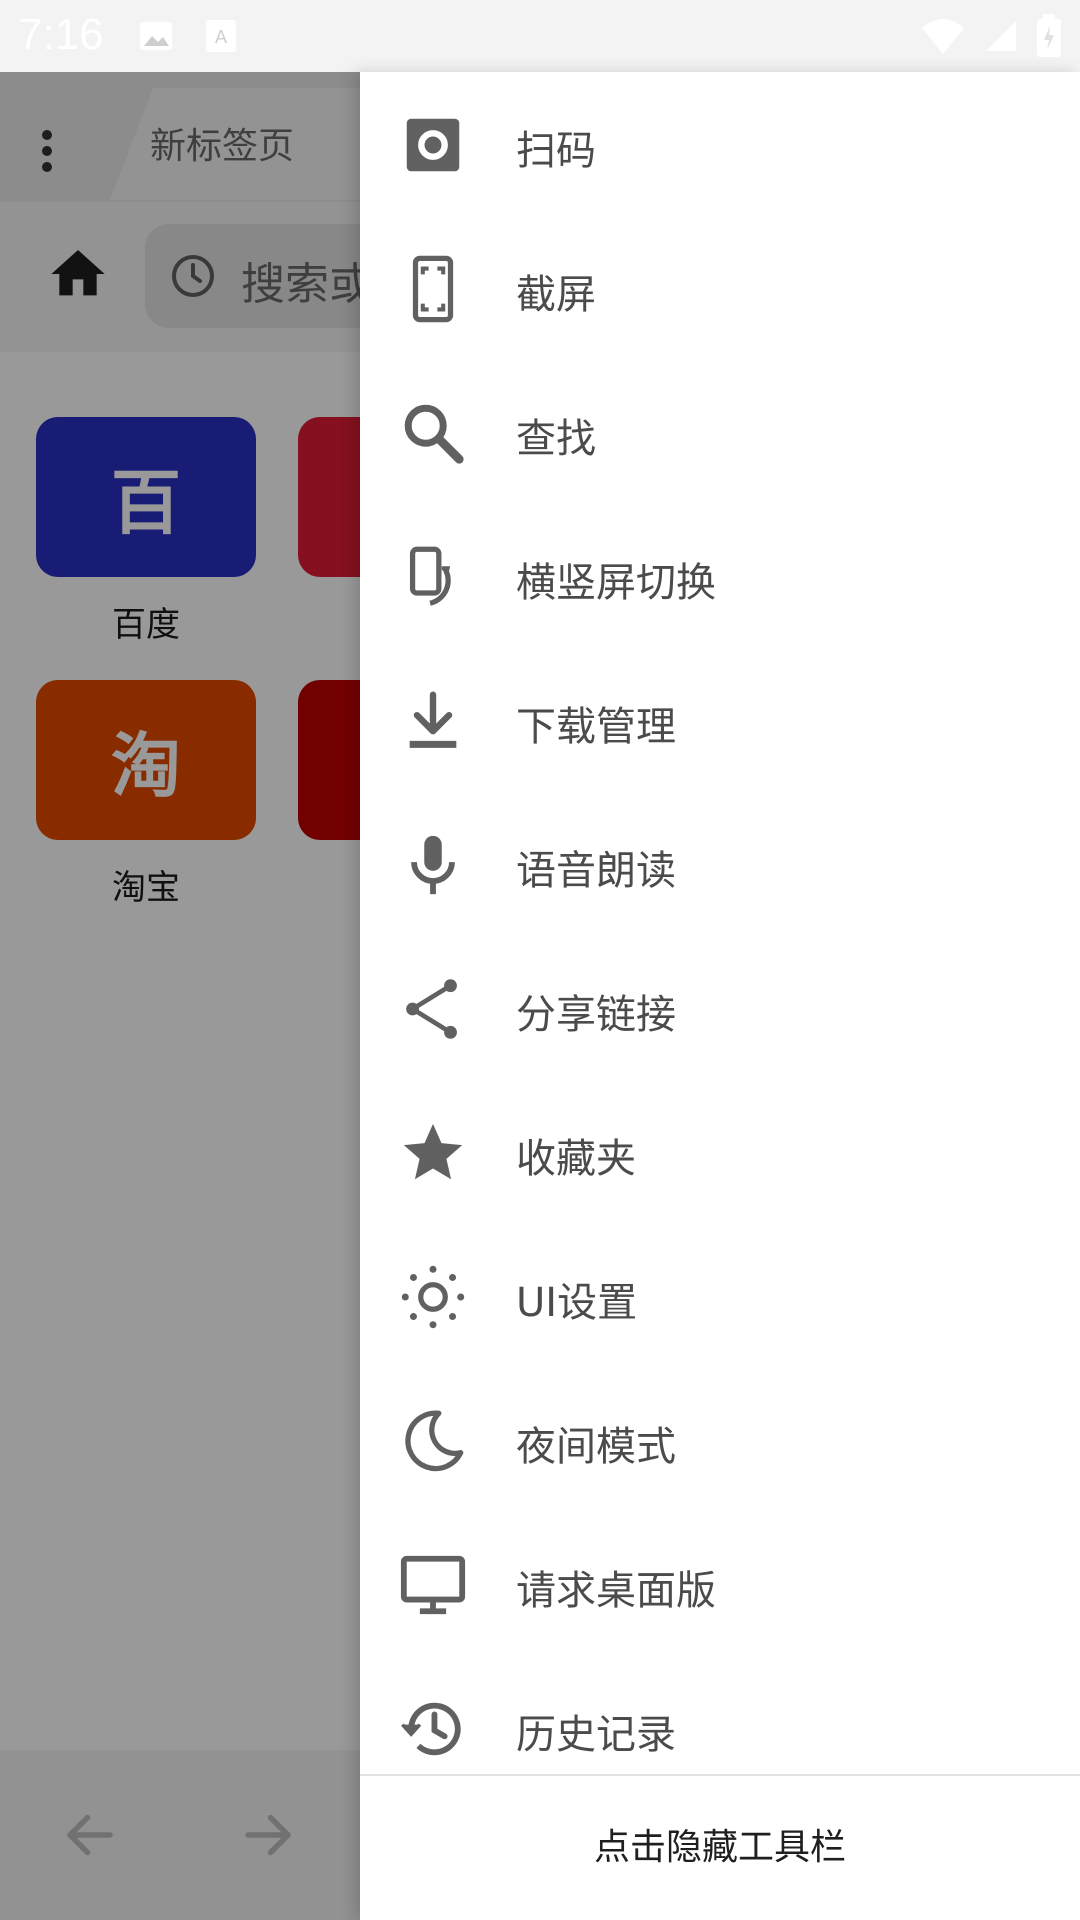 The width and height of the screenshot is (1080, 1920). Describe the element at coordinates (434, 1441) in the screenshot. I see `moon-icon` at that location.